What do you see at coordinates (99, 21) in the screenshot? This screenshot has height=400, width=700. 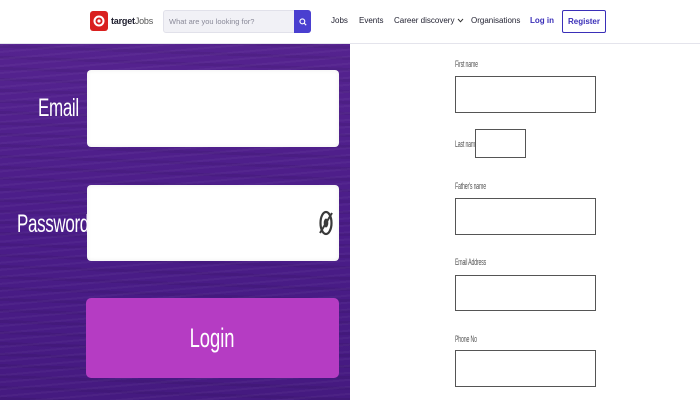 I see `target-logo-icon` at bounding box center [99, 21].